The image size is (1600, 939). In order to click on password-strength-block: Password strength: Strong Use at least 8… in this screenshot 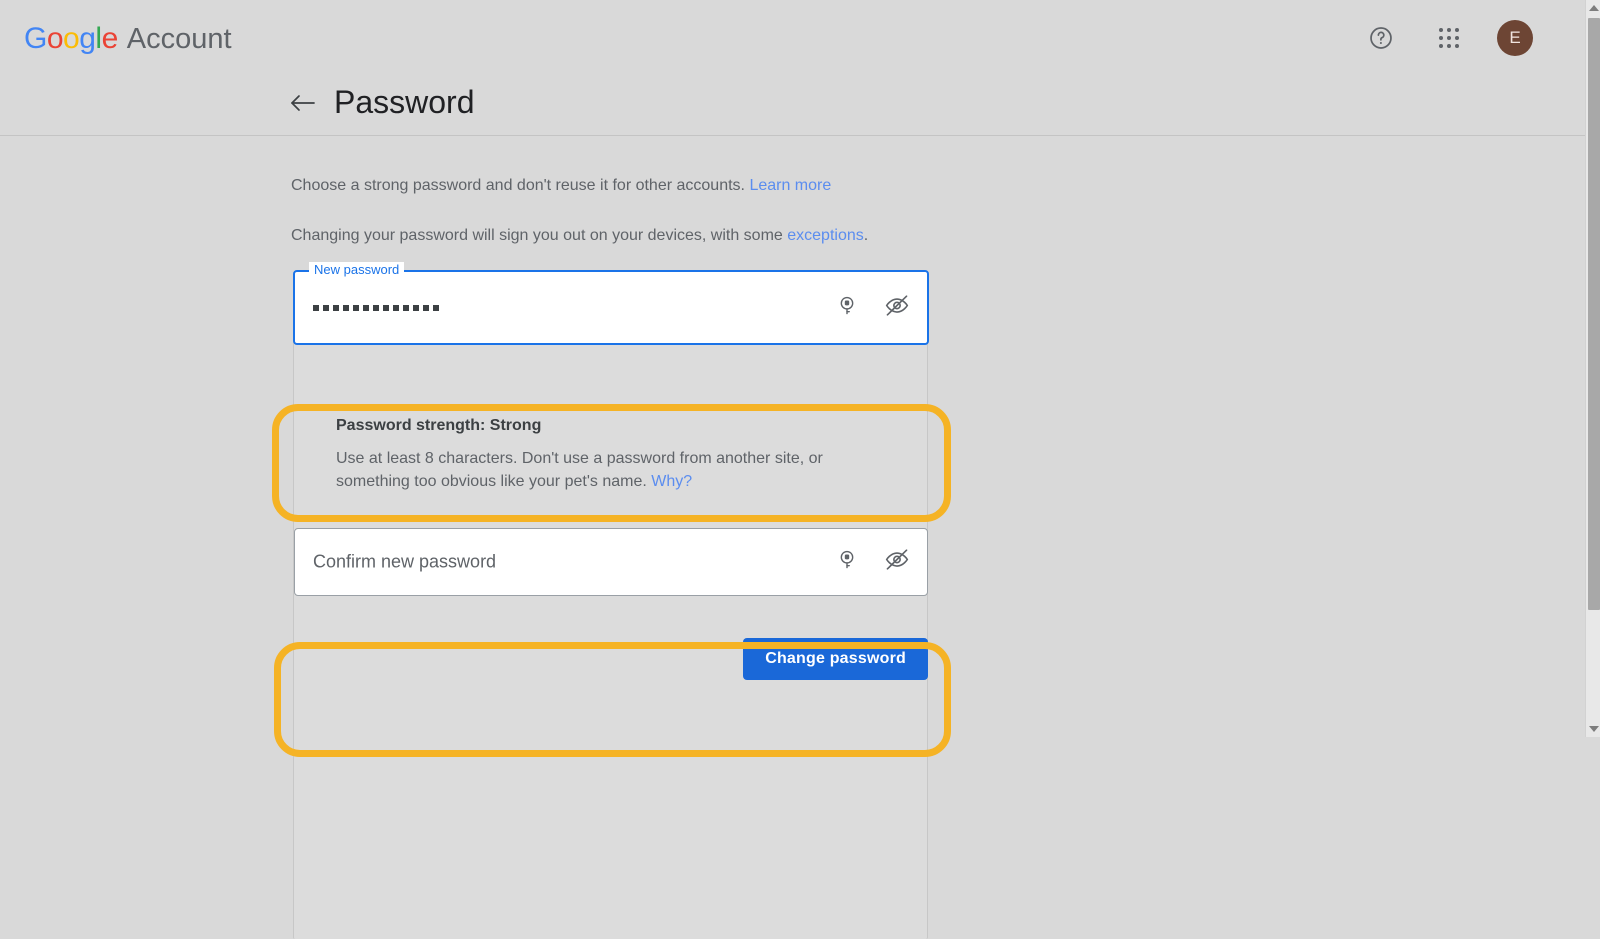, I will do `click(596, 455)`.